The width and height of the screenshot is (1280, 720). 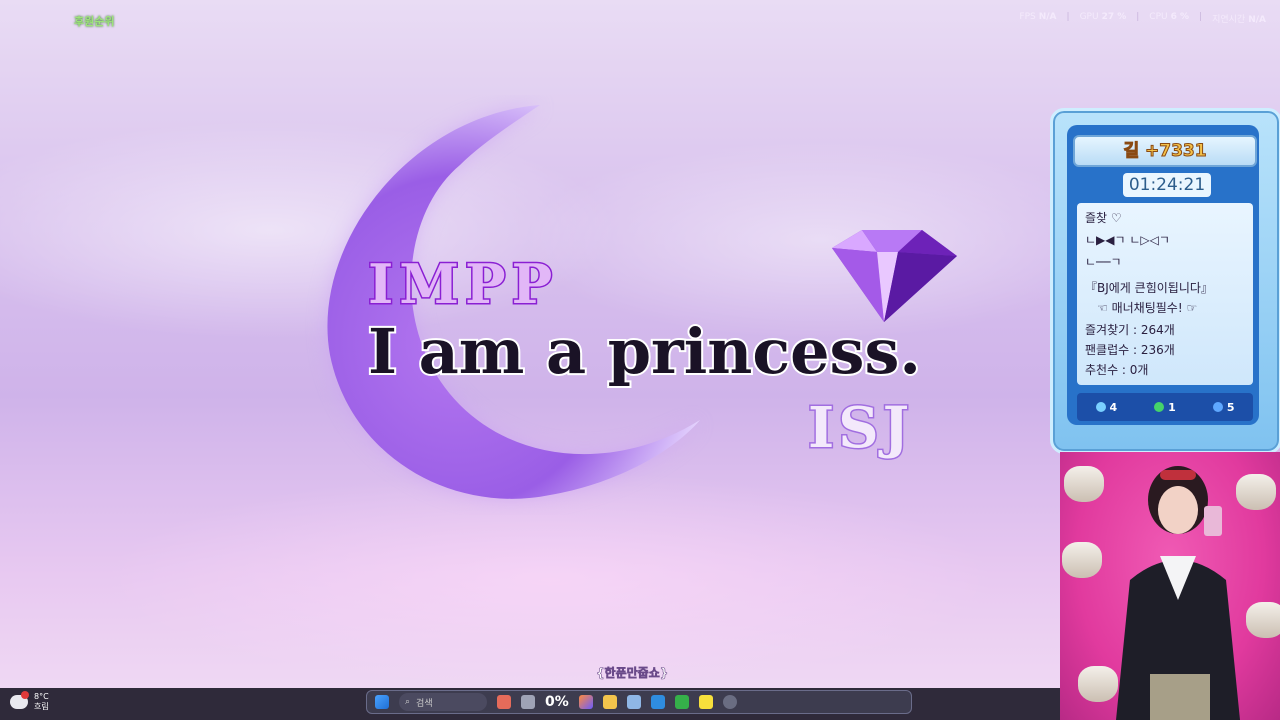 I want to click on weather-condition: 흐림, so click(x=41, y=706).